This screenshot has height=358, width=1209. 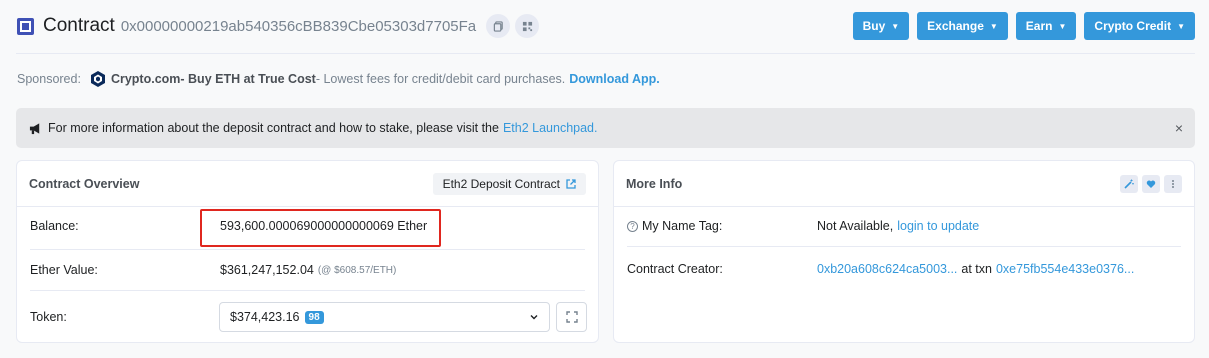 What do you see at coordinates (357, 270) in the screenshot?
I see `ether-rate: (@ $608.57/ETH)` at bounding box center [357, 270].